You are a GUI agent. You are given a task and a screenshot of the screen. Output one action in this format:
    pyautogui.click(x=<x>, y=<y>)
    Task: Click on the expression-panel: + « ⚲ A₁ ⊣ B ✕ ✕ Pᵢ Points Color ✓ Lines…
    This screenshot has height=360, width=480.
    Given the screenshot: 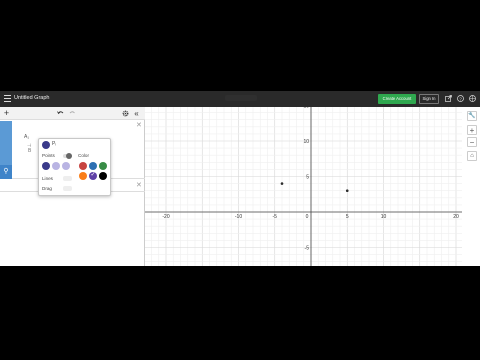 What is the action you would take?
    pyautogui.click(x=72, y=186)
    